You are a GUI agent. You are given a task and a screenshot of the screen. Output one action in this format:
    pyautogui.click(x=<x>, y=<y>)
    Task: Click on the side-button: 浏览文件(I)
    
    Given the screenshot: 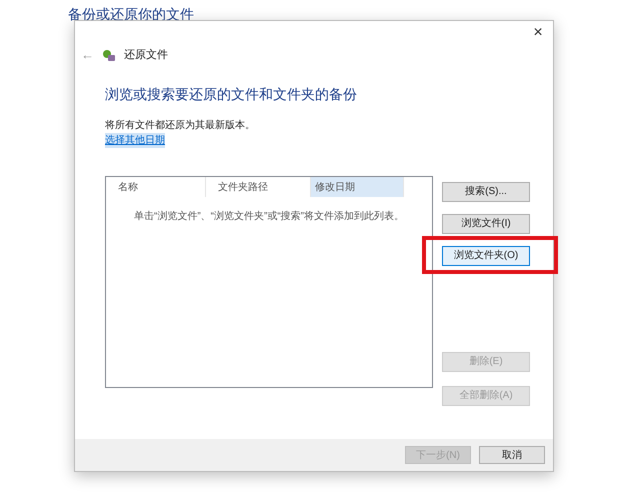 What is the action you would take?
    pyautogui.click(x=486, y=224)
    